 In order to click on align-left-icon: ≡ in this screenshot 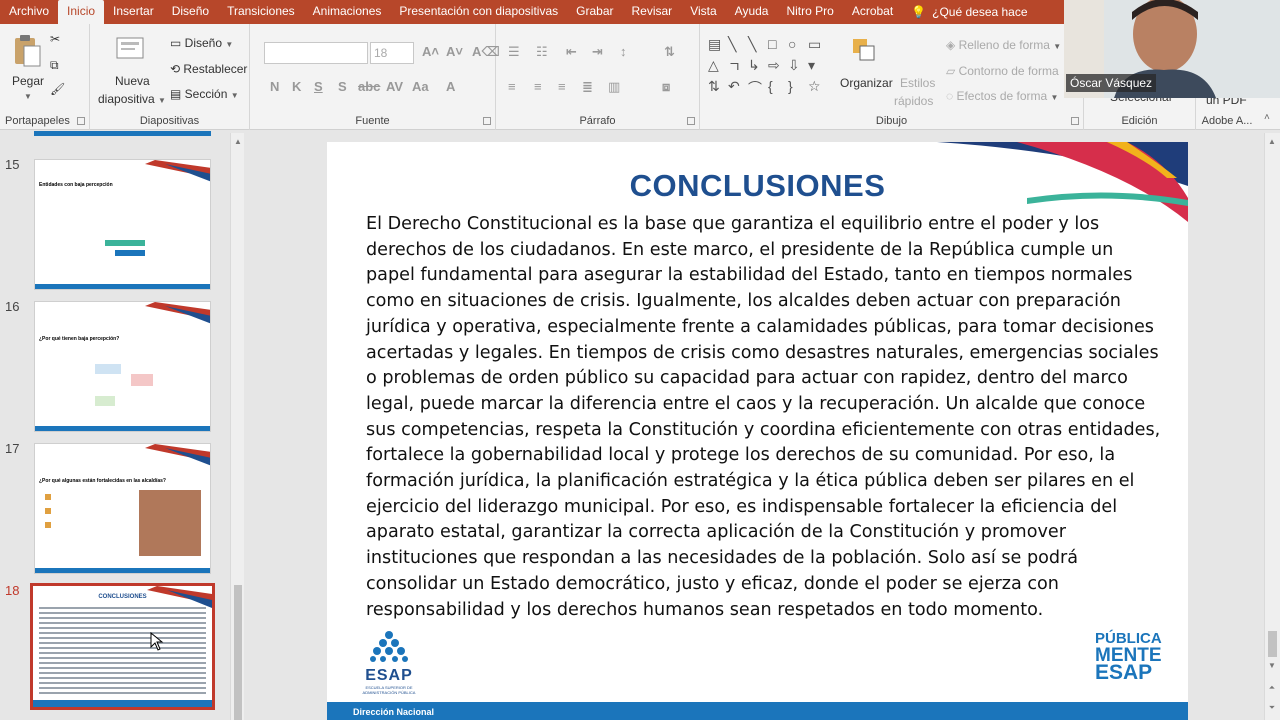, I will do `click(512, 86)`.